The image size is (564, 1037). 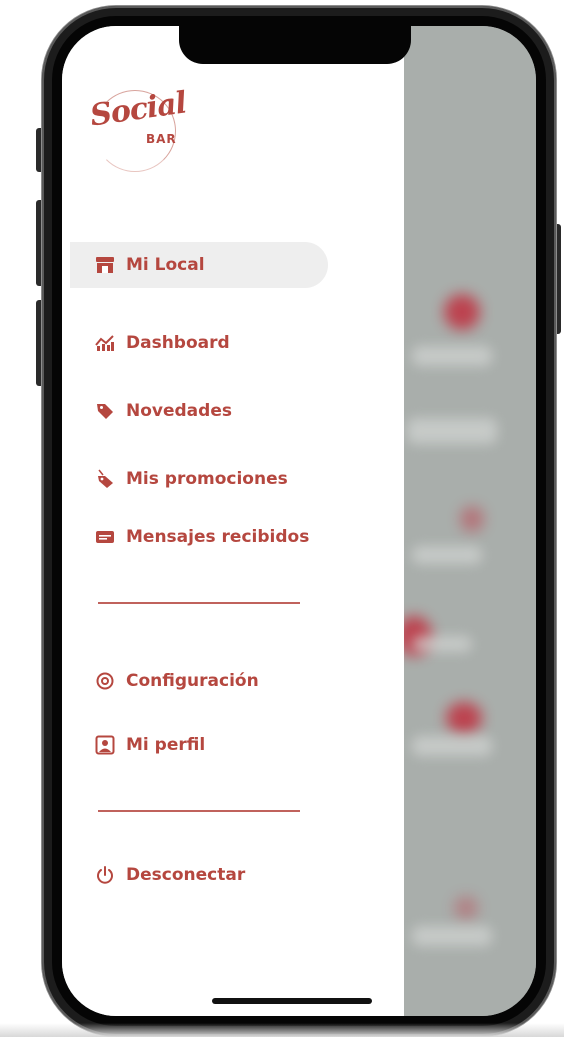 I want to click on power-icon, so click(x=105, y=875).